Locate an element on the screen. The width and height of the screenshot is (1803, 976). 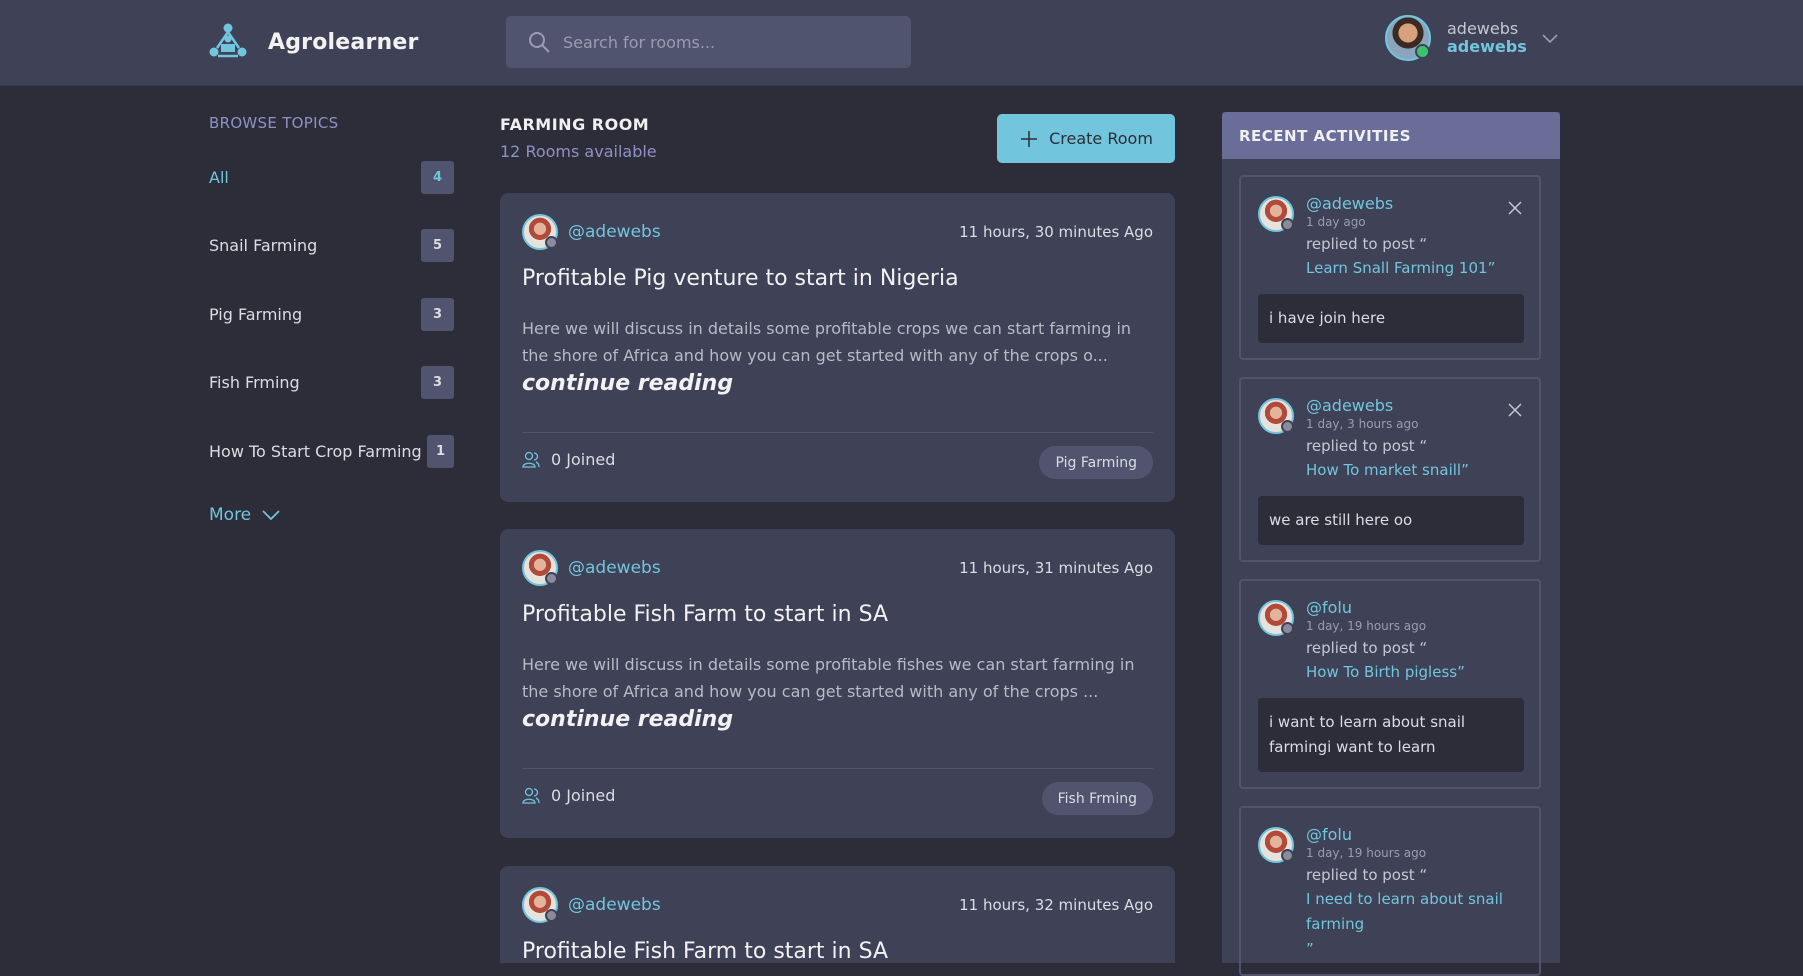
activity-post-link: How To market snaill is located at coordinates (1383, 470).